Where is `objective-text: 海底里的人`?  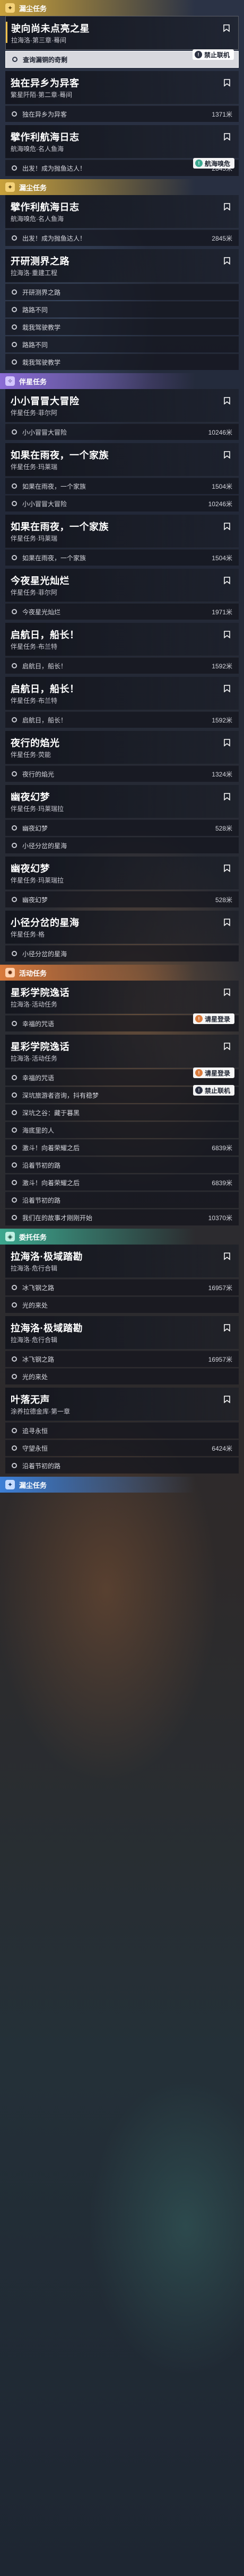 objective-text: 海底里的人 is located at coordinates (38, 1130).